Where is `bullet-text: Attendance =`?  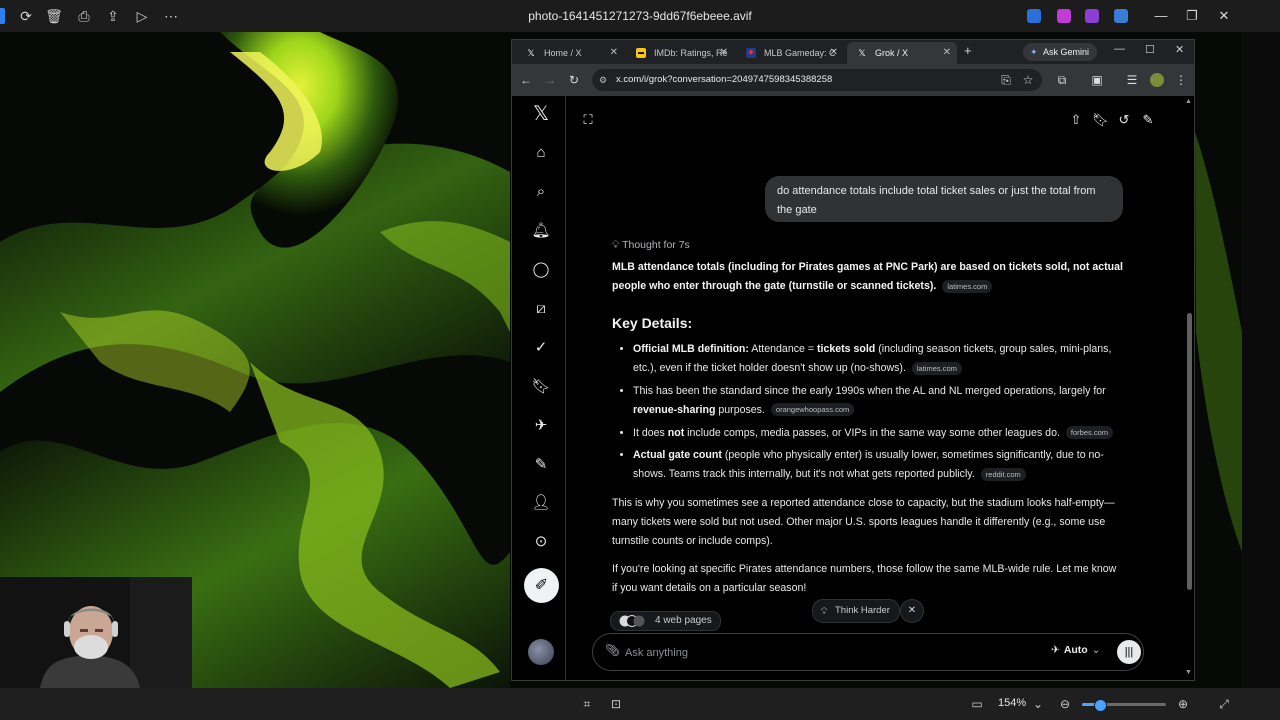
bullet-text: Attendance = is located at coordinates (782, 349).